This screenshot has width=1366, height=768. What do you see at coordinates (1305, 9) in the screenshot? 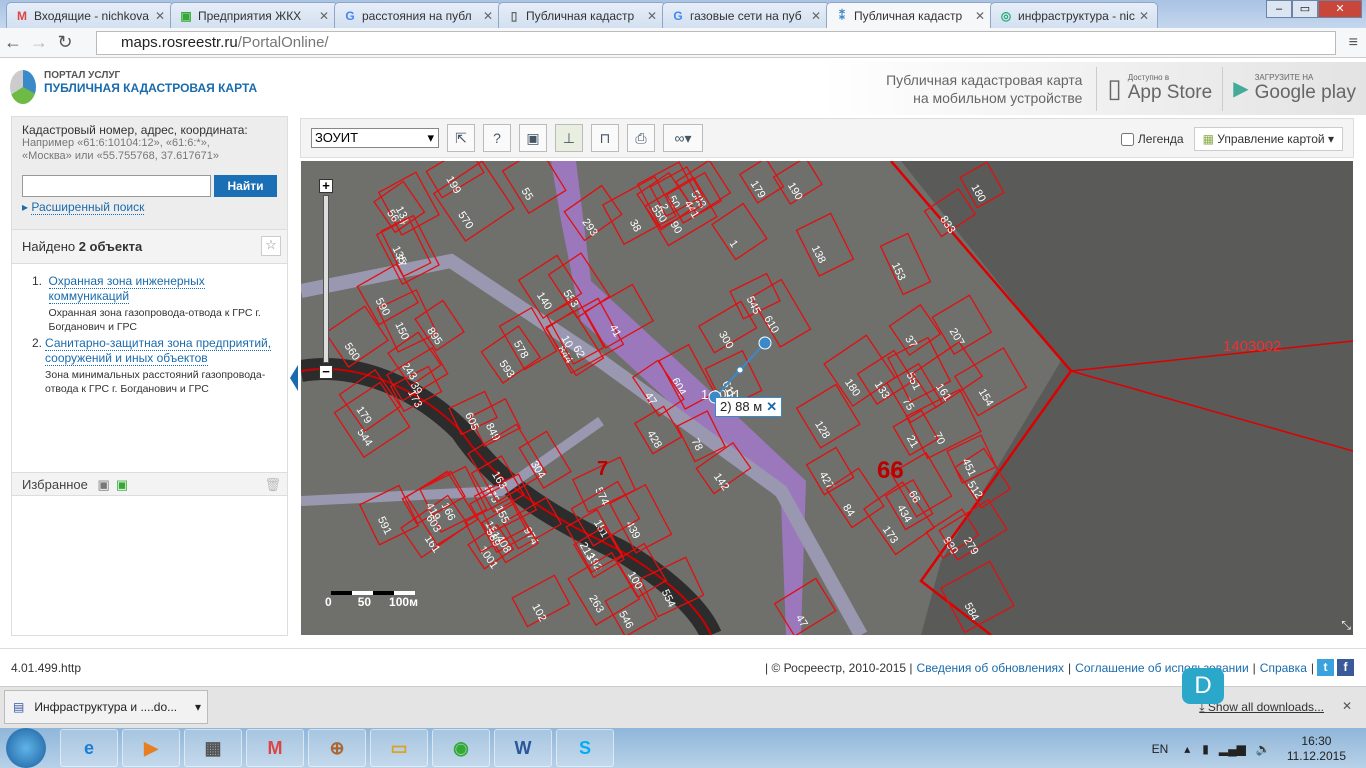
I see `maximize-button: ▭` at bounding box center [1305, 9].